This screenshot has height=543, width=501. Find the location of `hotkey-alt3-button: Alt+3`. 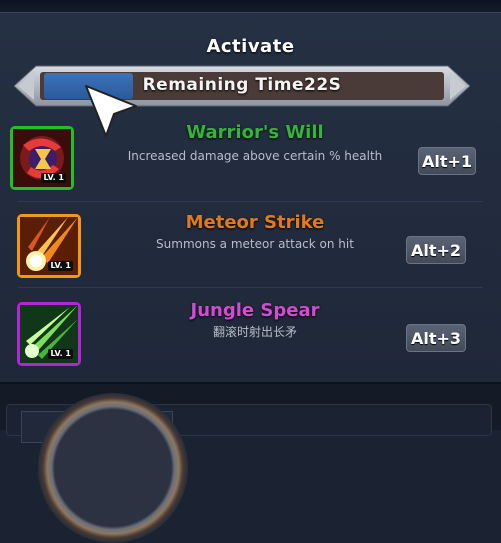

hotkey-alt3-button: Alt+3 is located at coordinates (436, 338).